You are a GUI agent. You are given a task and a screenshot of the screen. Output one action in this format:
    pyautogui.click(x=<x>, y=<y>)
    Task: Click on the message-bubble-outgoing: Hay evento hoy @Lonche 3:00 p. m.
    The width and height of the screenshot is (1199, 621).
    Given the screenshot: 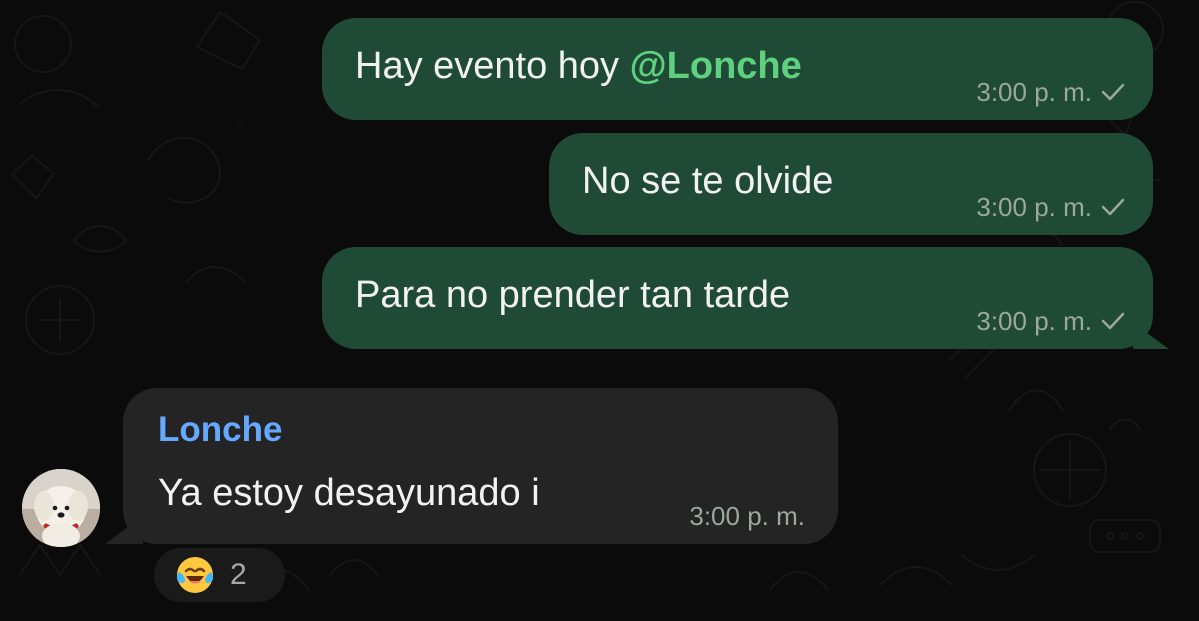 What is the action you would take?
    pyautogui.click(x=737, y=69)
    